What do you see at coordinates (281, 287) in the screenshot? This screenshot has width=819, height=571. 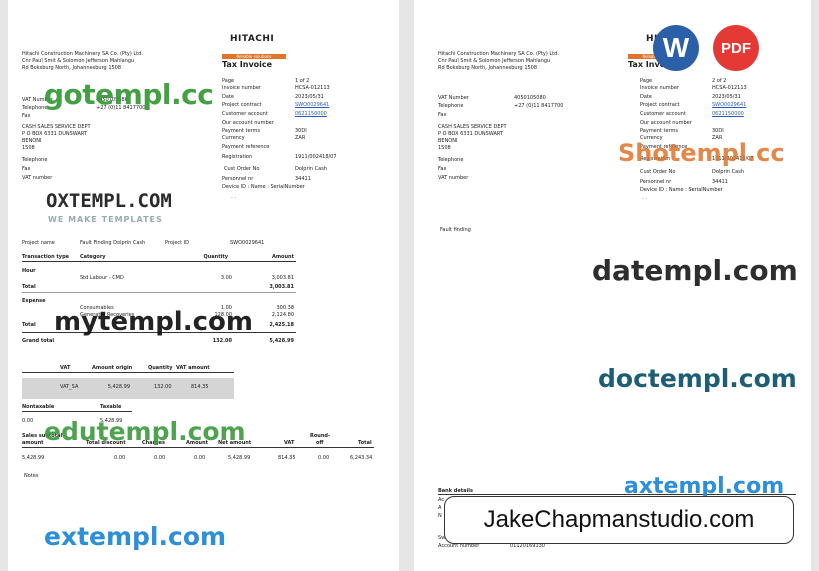 I see `hour-total-amount: 3,003.81` at bounding box center [281, 287].